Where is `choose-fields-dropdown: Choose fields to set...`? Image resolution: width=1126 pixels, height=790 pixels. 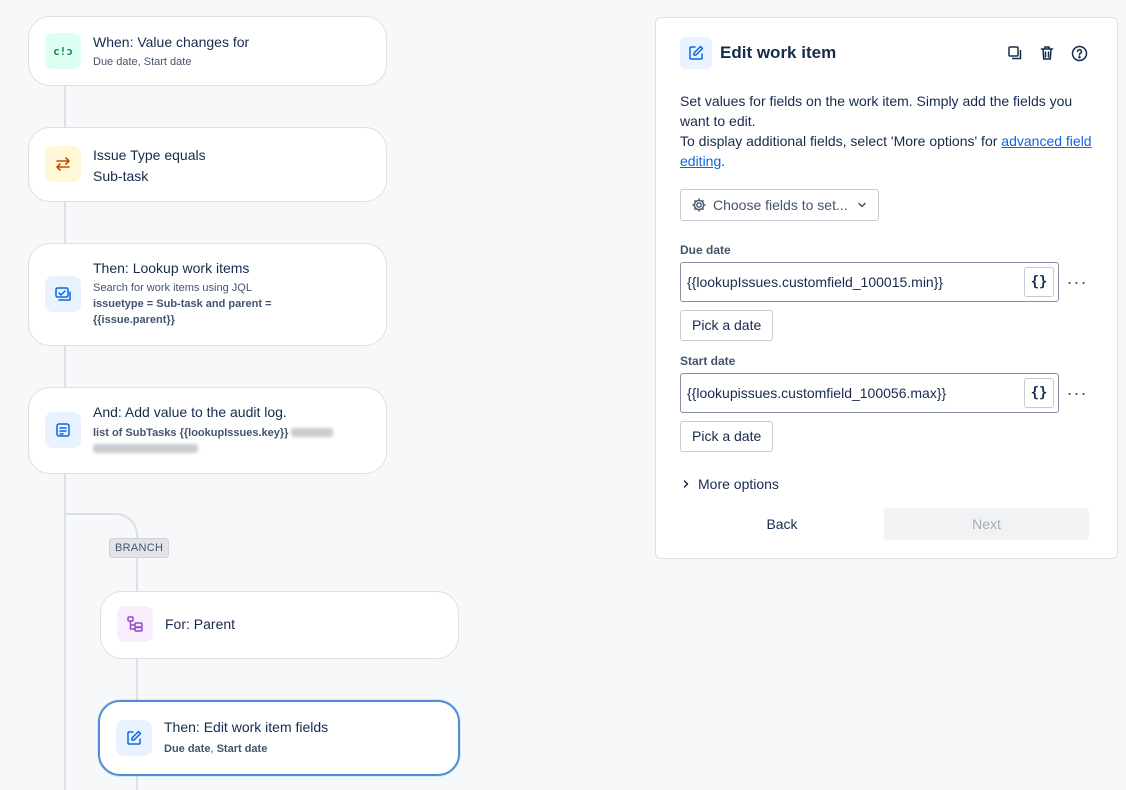 choose-fields-dropdown: Choose fields to set... is located at coordinates (779, 205).